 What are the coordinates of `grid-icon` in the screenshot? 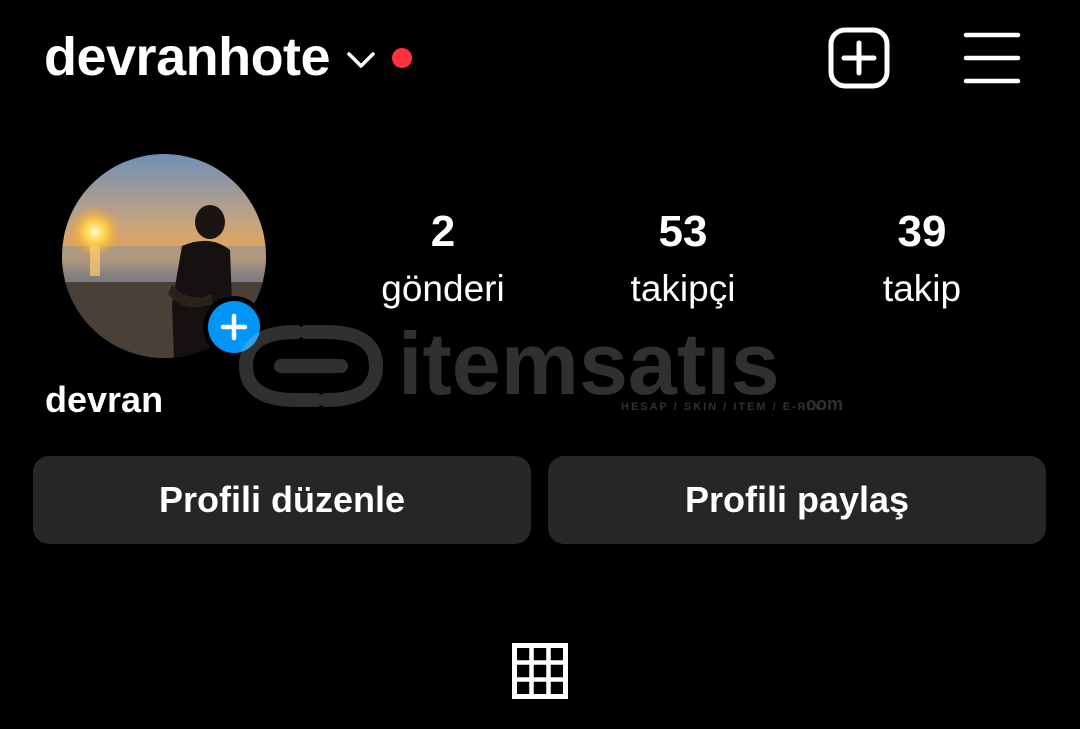 It's located at (540, 671).